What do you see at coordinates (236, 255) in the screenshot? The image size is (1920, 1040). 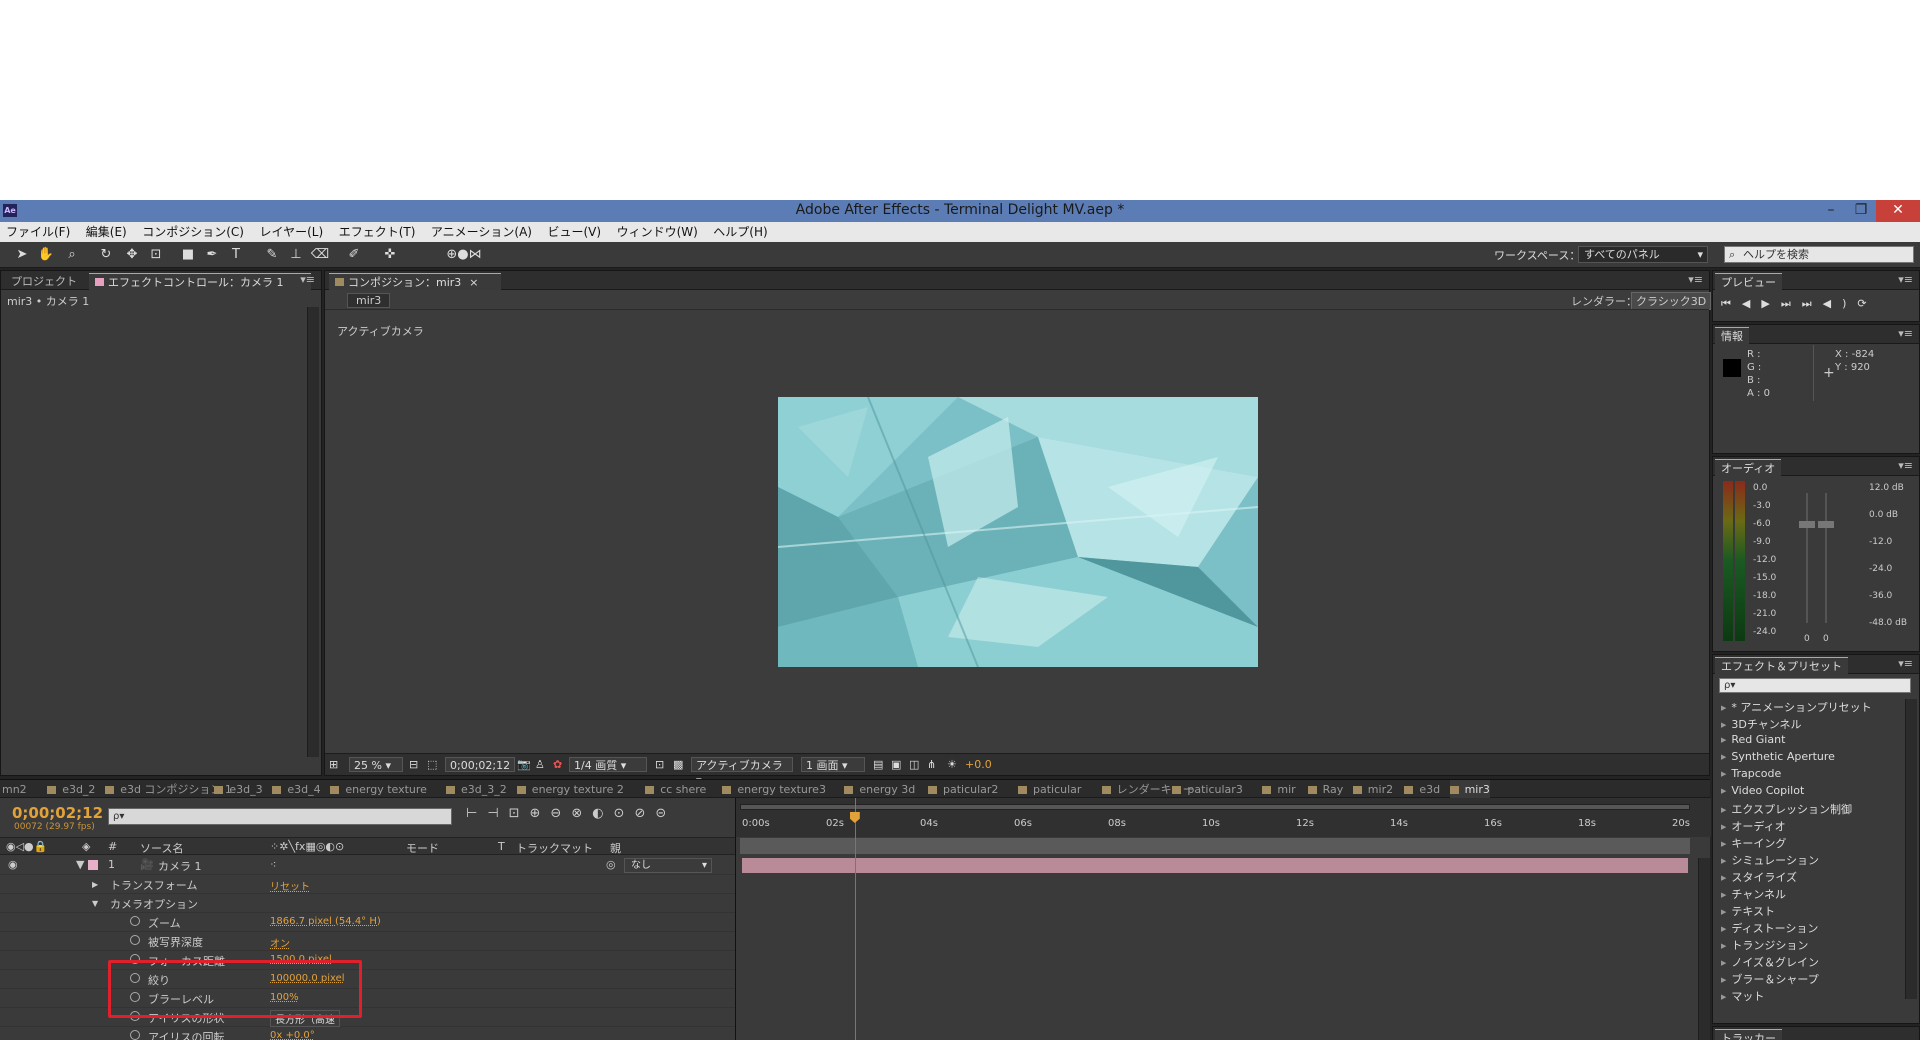 I see `text-tool-icon: T` at bounding box center [236, 255].